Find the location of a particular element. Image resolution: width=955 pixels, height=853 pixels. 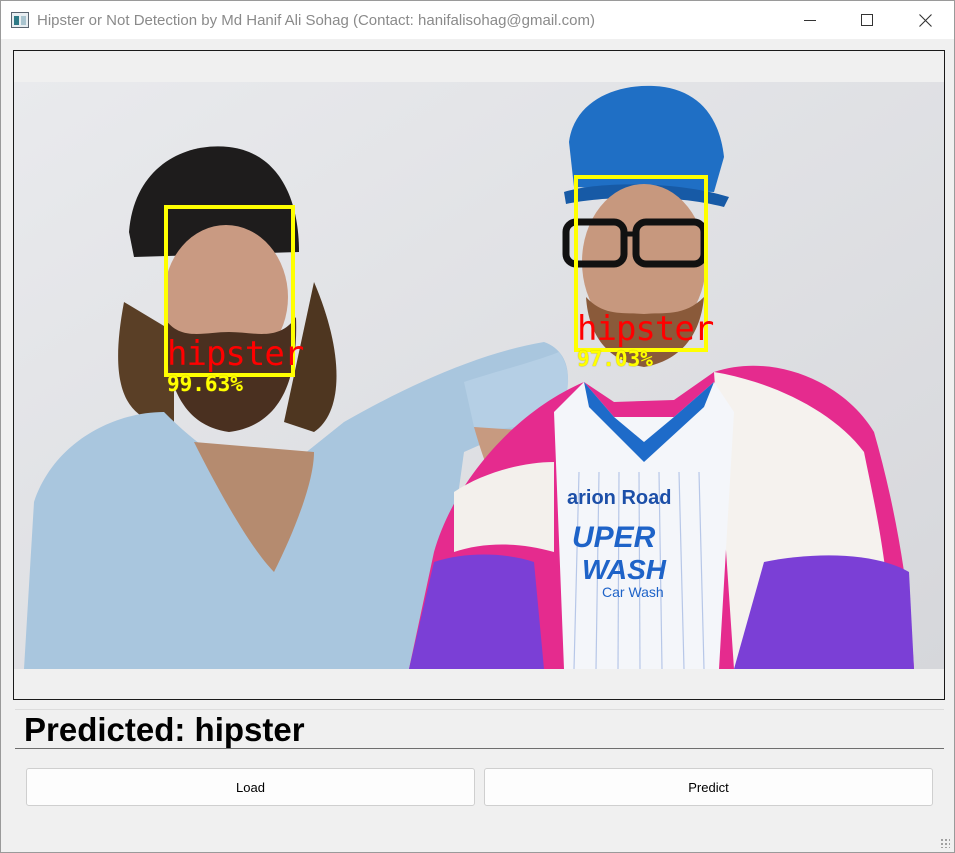

svg-text: UPER is located at coordinates (614, 537).